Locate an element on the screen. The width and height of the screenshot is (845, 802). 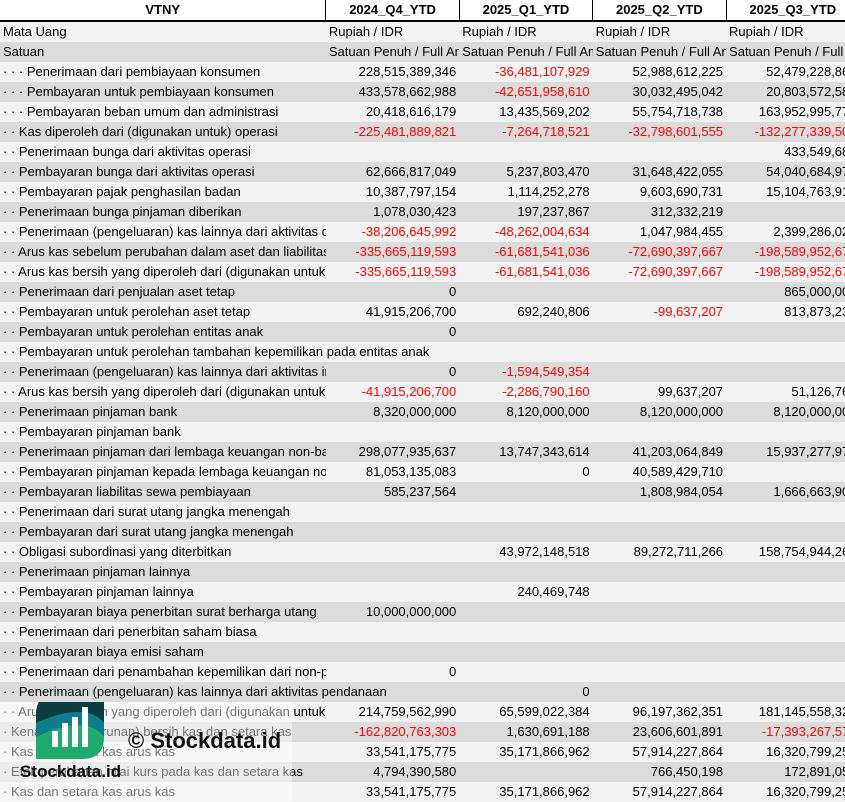
row-label: · · Penerimaan pinjaman bank is located at coordinates (163, 412).